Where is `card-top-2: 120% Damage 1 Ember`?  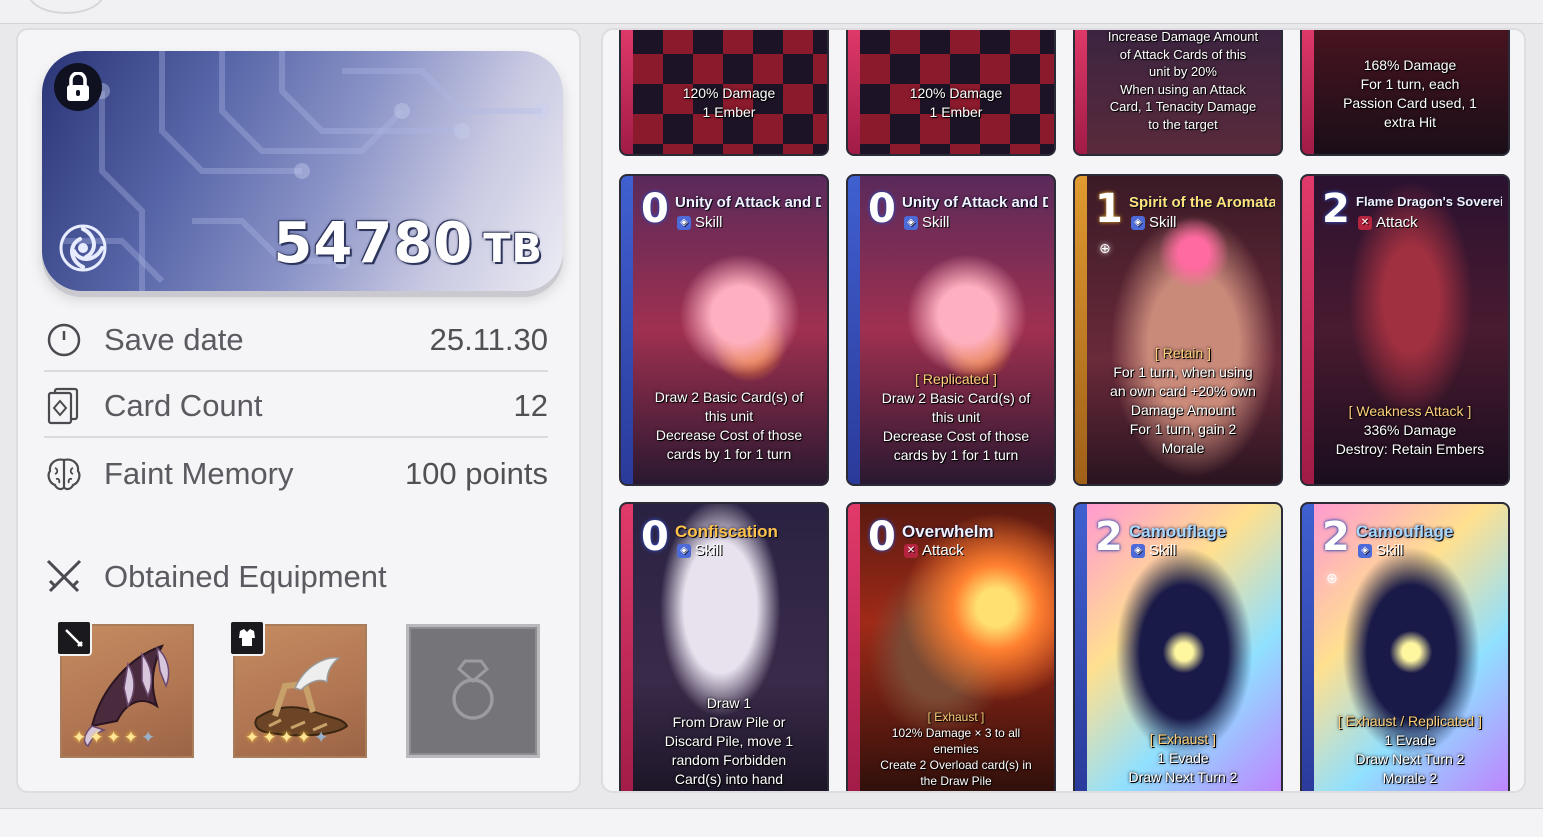
card-top-2: 120% Damage 1 Ember is located at coordinates (951, 93).